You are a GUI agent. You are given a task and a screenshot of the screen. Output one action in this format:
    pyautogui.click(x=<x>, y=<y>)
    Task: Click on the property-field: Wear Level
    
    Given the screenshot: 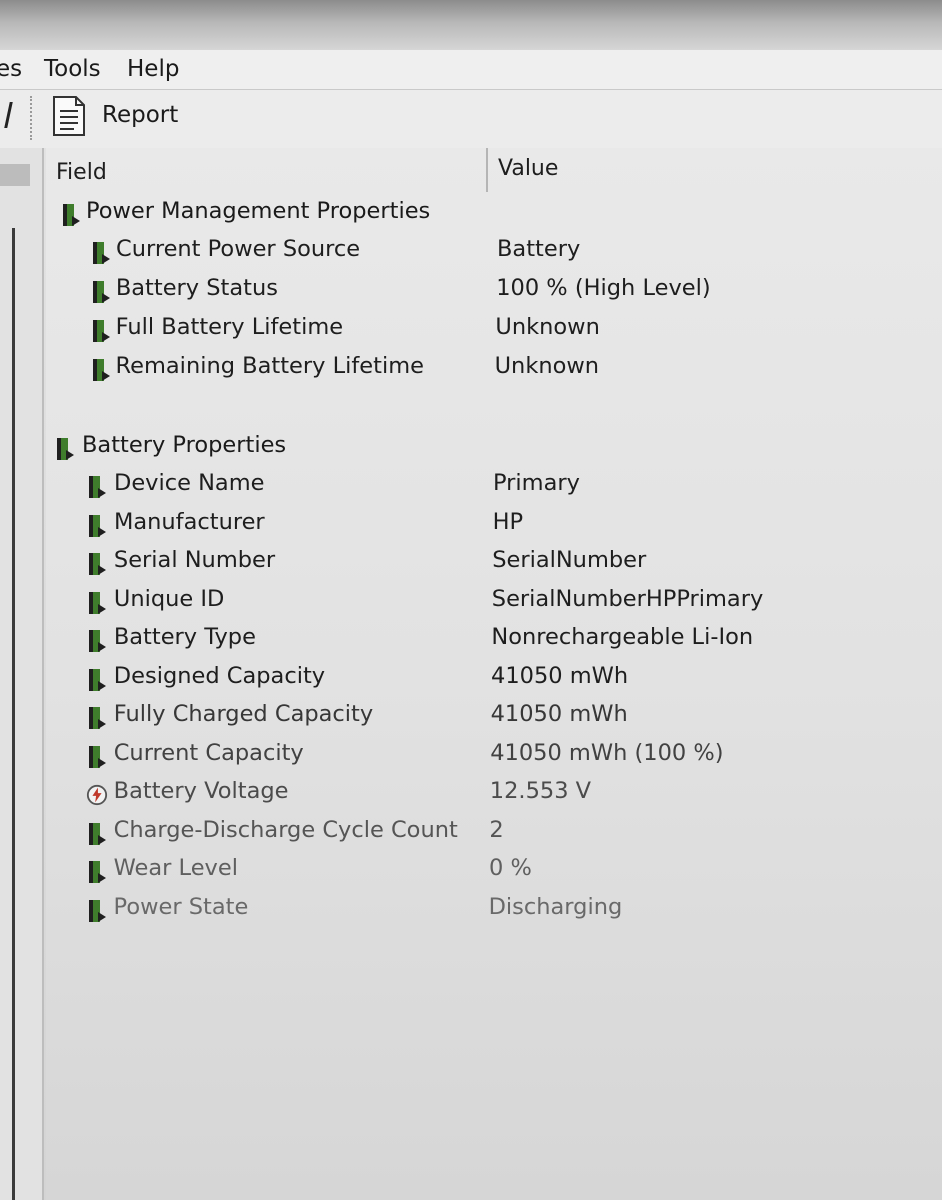 What is the action you would take?
    pyautogui.click(x=175, y=868)
    